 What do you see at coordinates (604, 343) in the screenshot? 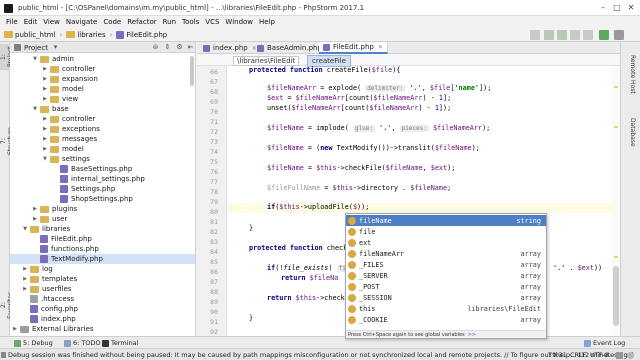
I see `event-log-button: Event Log` at bounding box center [604, 343].